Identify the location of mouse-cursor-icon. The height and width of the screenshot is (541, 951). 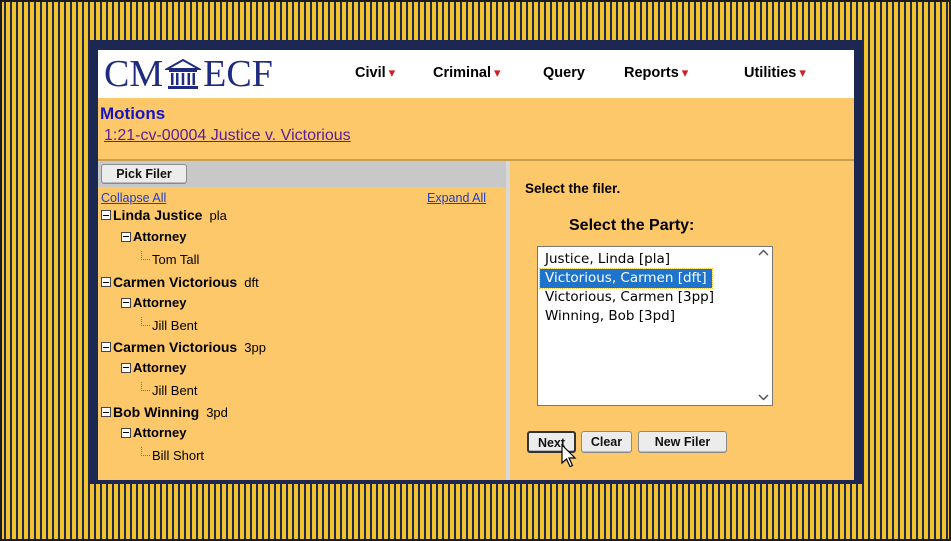
(569, 458).